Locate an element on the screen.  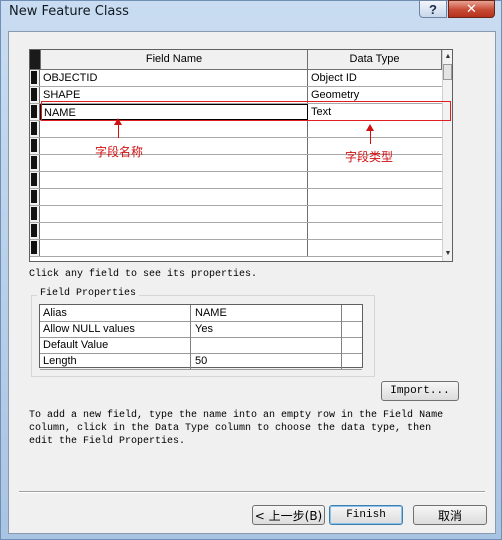
property-value: Yes is located at coordinates (266, 329).